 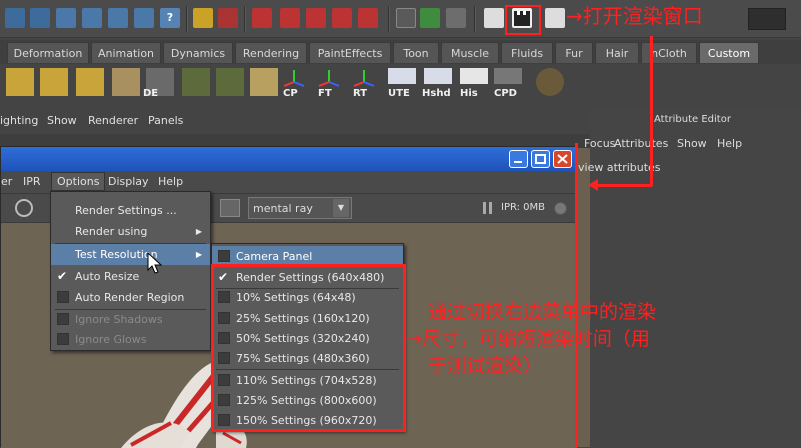 What do you see at coordinates (198, 231) in the screenshot?
I see `submenu-arrow-icon: ▶` at bounding box center [198, 231].